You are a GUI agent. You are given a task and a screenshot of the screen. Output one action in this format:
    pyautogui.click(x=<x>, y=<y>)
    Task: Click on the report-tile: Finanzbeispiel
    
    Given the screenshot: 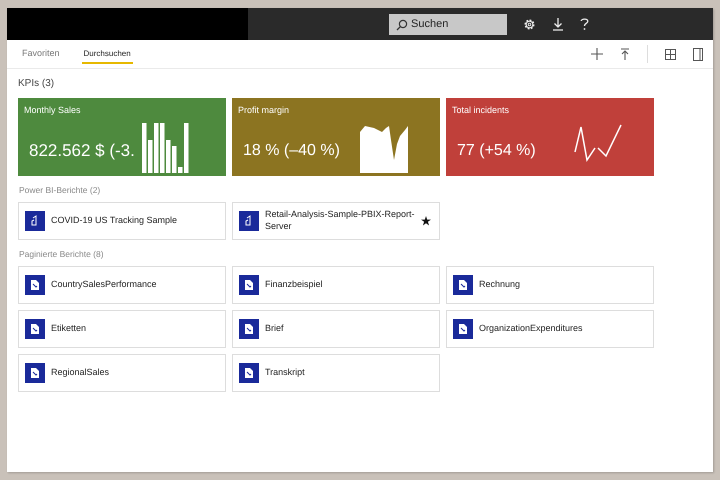 What is the action you would take?
    pyautogui.click(x=336, y=285)
    